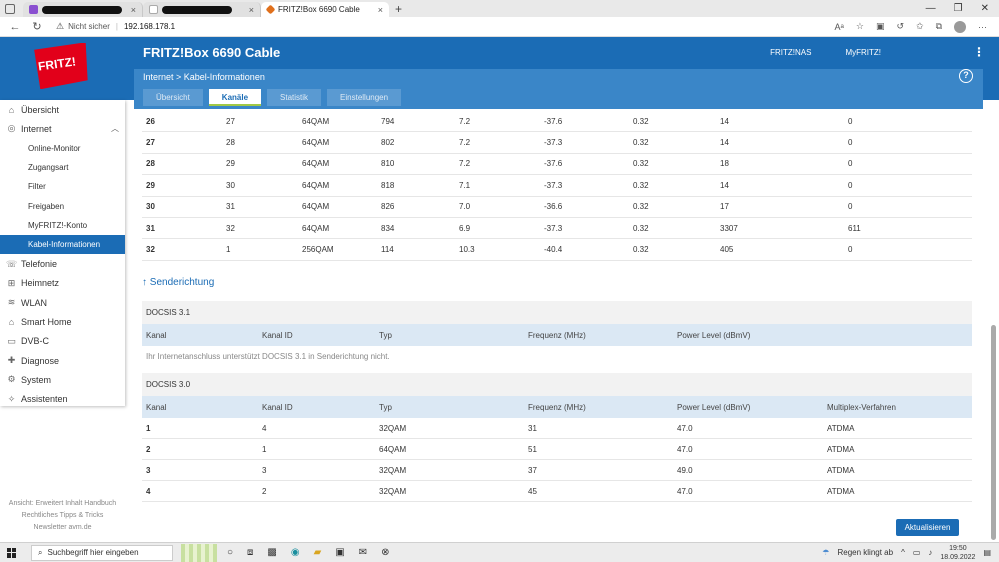  I want to click on browser-tab-2: ×, so click(202, 9).